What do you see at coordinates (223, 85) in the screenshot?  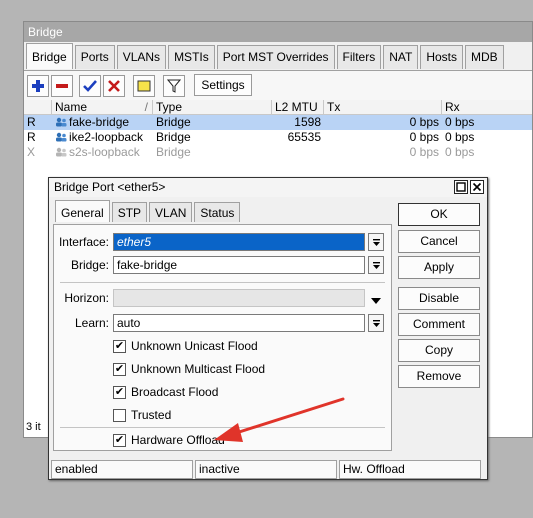 I see `settings-button: Settings` at bounding box center [223, 85].